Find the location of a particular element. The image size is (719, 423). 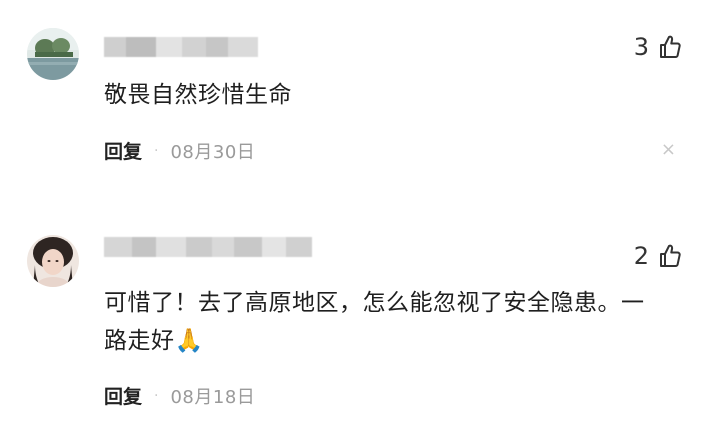

close-icon: × is located at coordinates (668, 149).